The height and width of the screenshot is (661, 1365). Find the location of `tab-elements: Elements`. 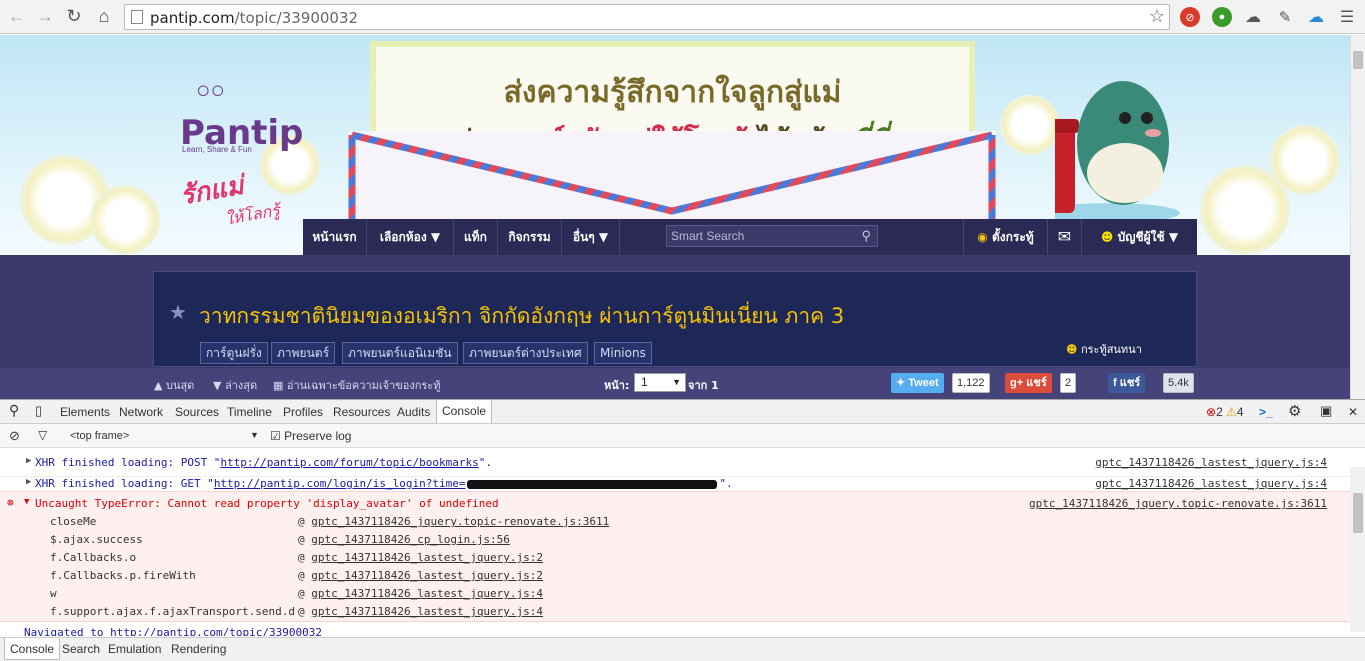

tab-elements: Elements is located at coordinates (85, 412).